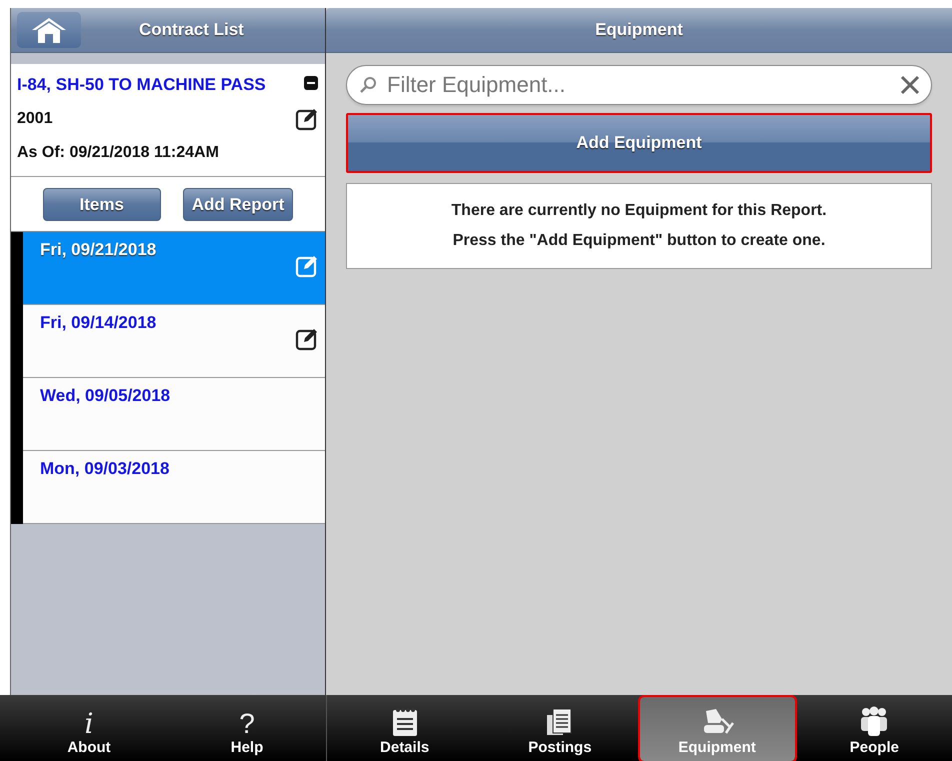 Image resolution: width=952 pixels, height=761 pixels. I want to click on message-text: Press the "Add Equipment" button to create one., so click(639, 241).